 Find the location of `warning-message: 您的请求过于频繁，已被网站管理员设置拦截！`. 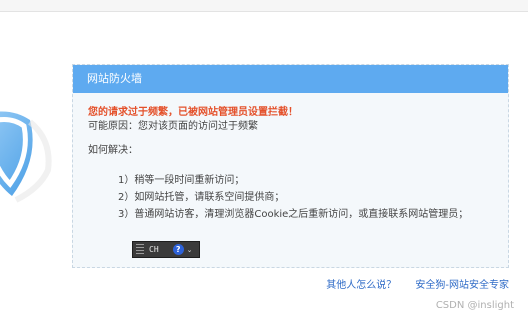

warning-message: 您的请求过于频繁，已被网站管理员设置拦截！ is located at coordinates (193, 112).